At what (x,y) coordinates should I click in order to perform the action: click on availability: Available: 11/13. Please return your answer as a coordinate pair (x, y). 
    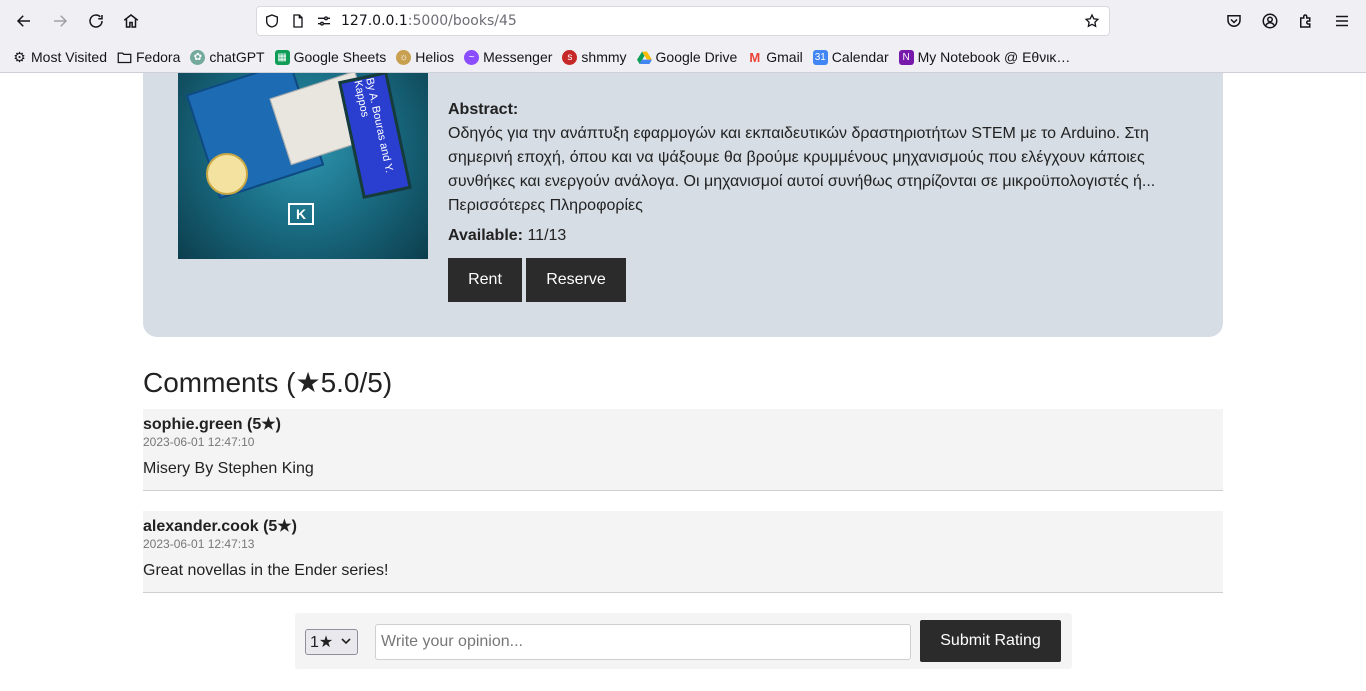
    Looking at the image, I should click on (507, 236).